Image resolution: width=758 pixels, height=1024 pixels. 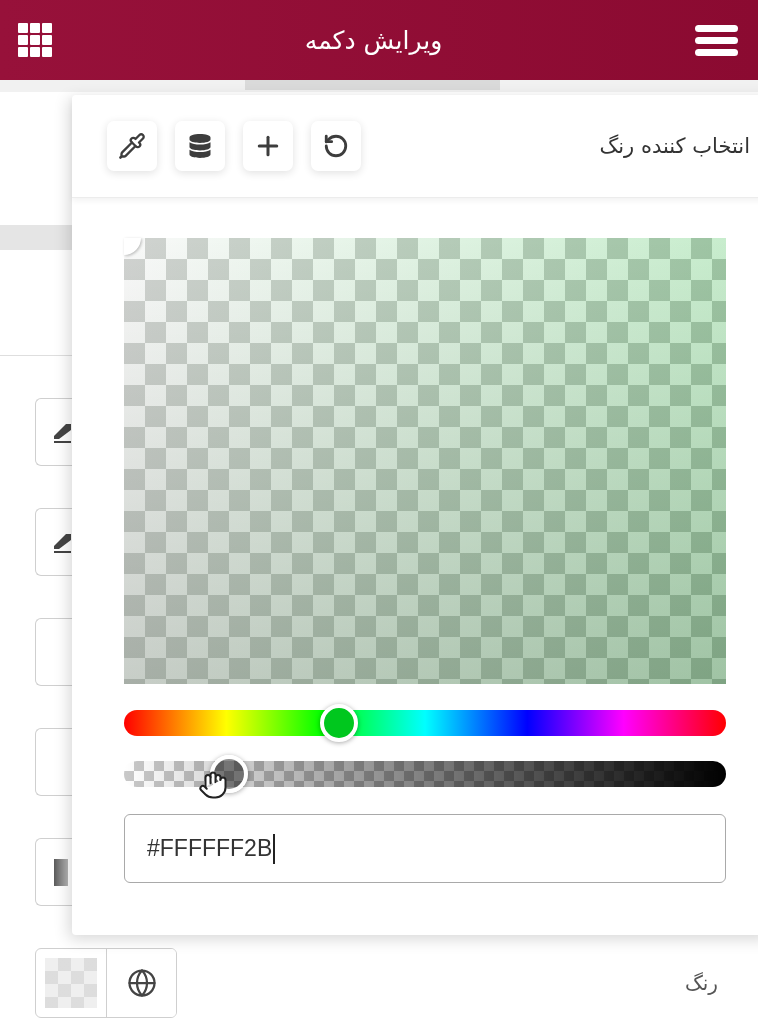 I want to click on add-color-button, so click(x=268, y=146).